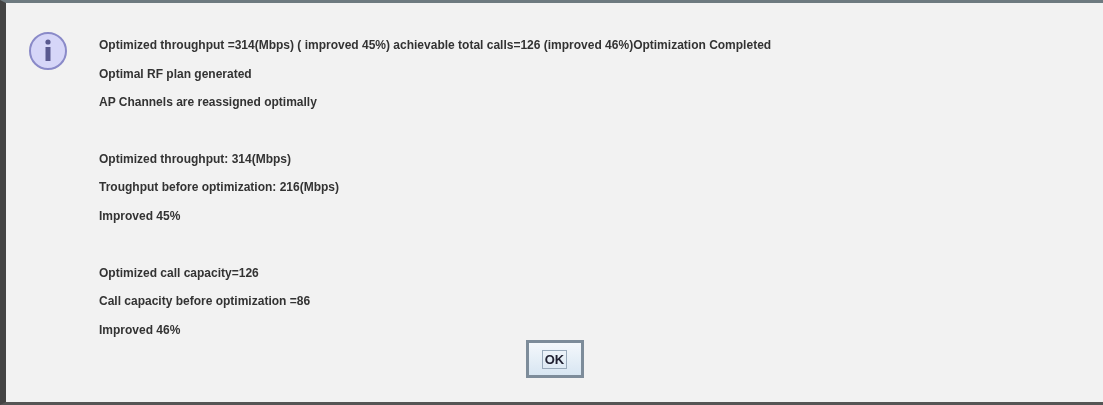 The height and width of the screenshot is (405, 1103). I want to click on message-line: Improved 46%, so click(140, 330).